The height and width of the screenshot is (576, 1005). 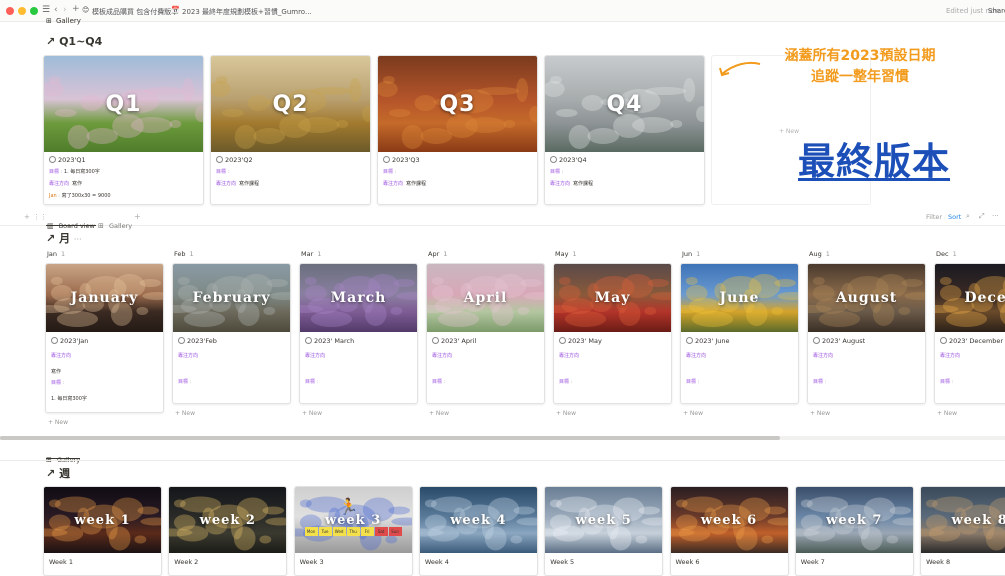 I want to click on board-column-header: Mar 1, so click(x=311, y=254).